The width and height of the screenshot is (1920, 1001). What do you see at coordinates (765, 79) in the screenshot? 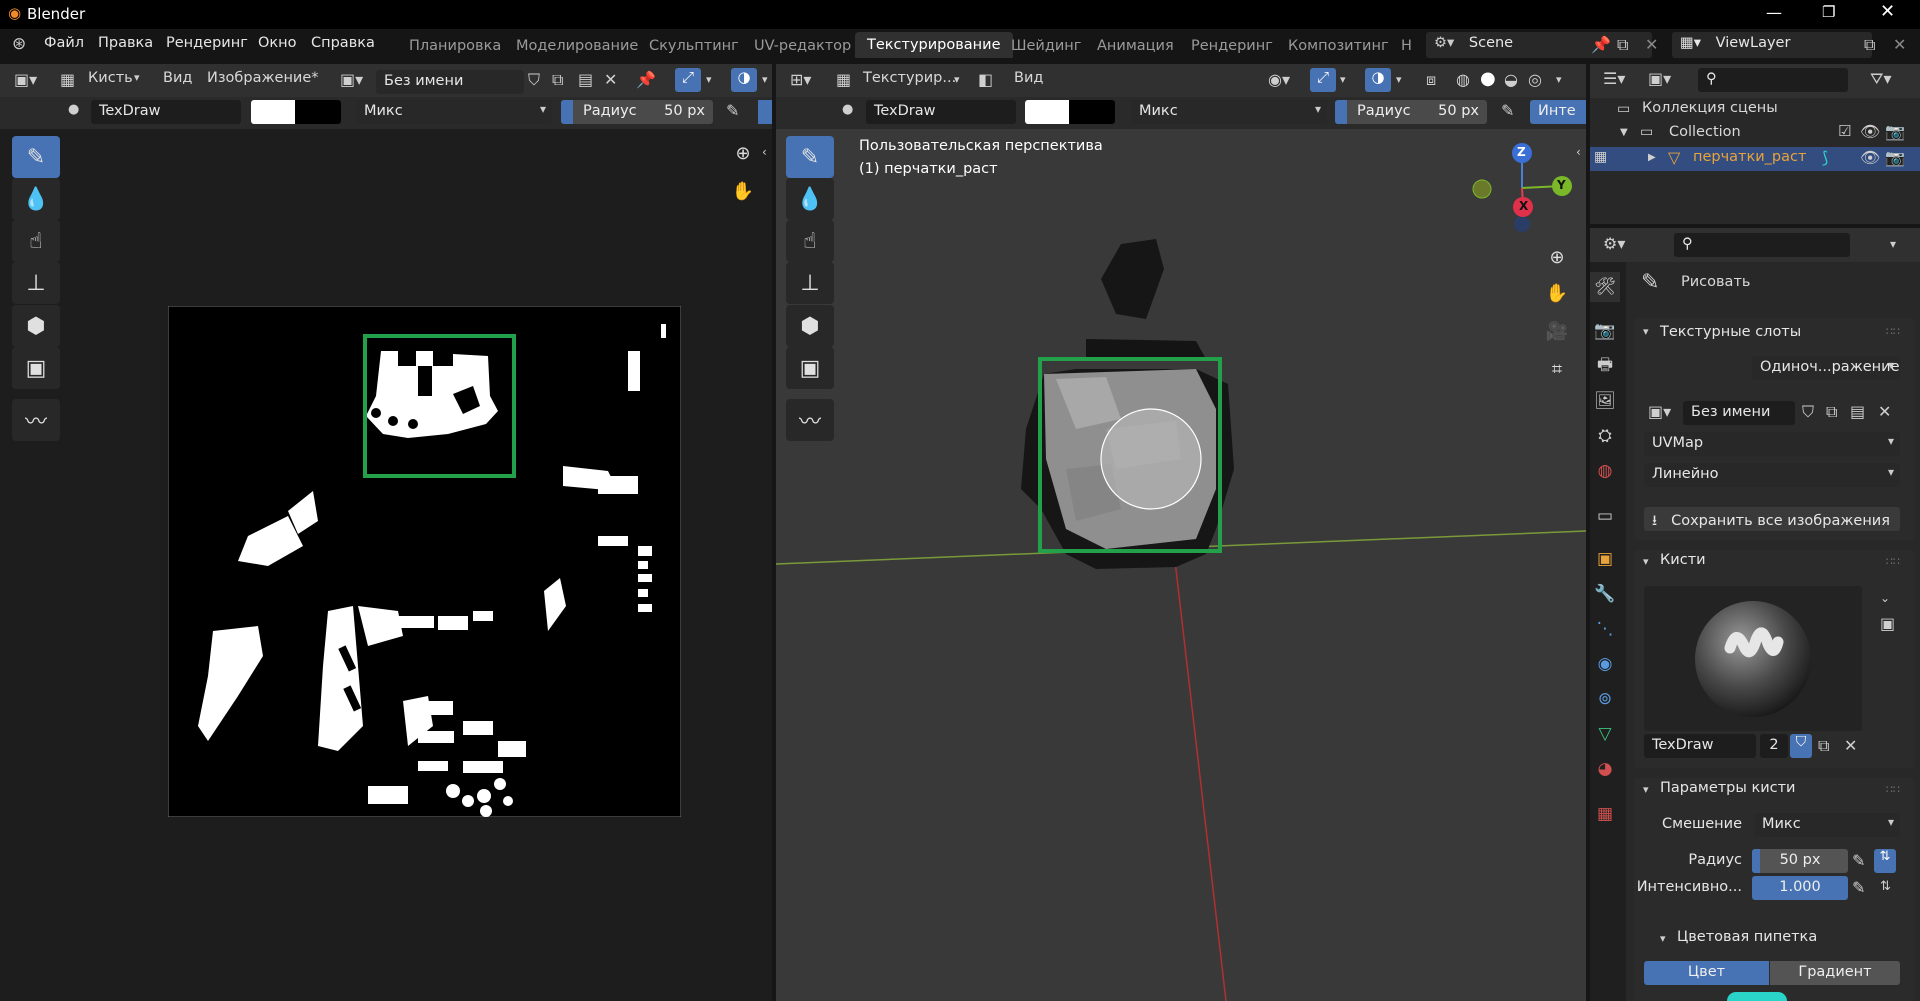
I see `overlay-chevron-icon: ▾` at bounding box center [765, 79].